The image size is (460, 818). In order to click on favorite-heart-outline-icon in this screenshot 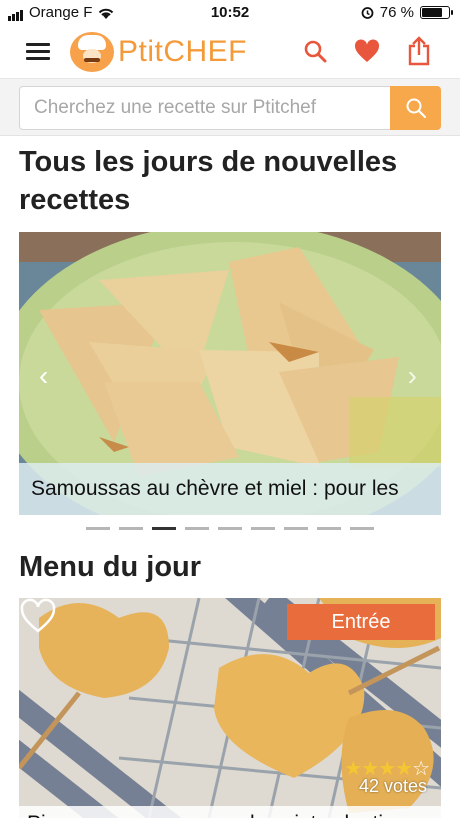, I will do `click(38, 616)`.